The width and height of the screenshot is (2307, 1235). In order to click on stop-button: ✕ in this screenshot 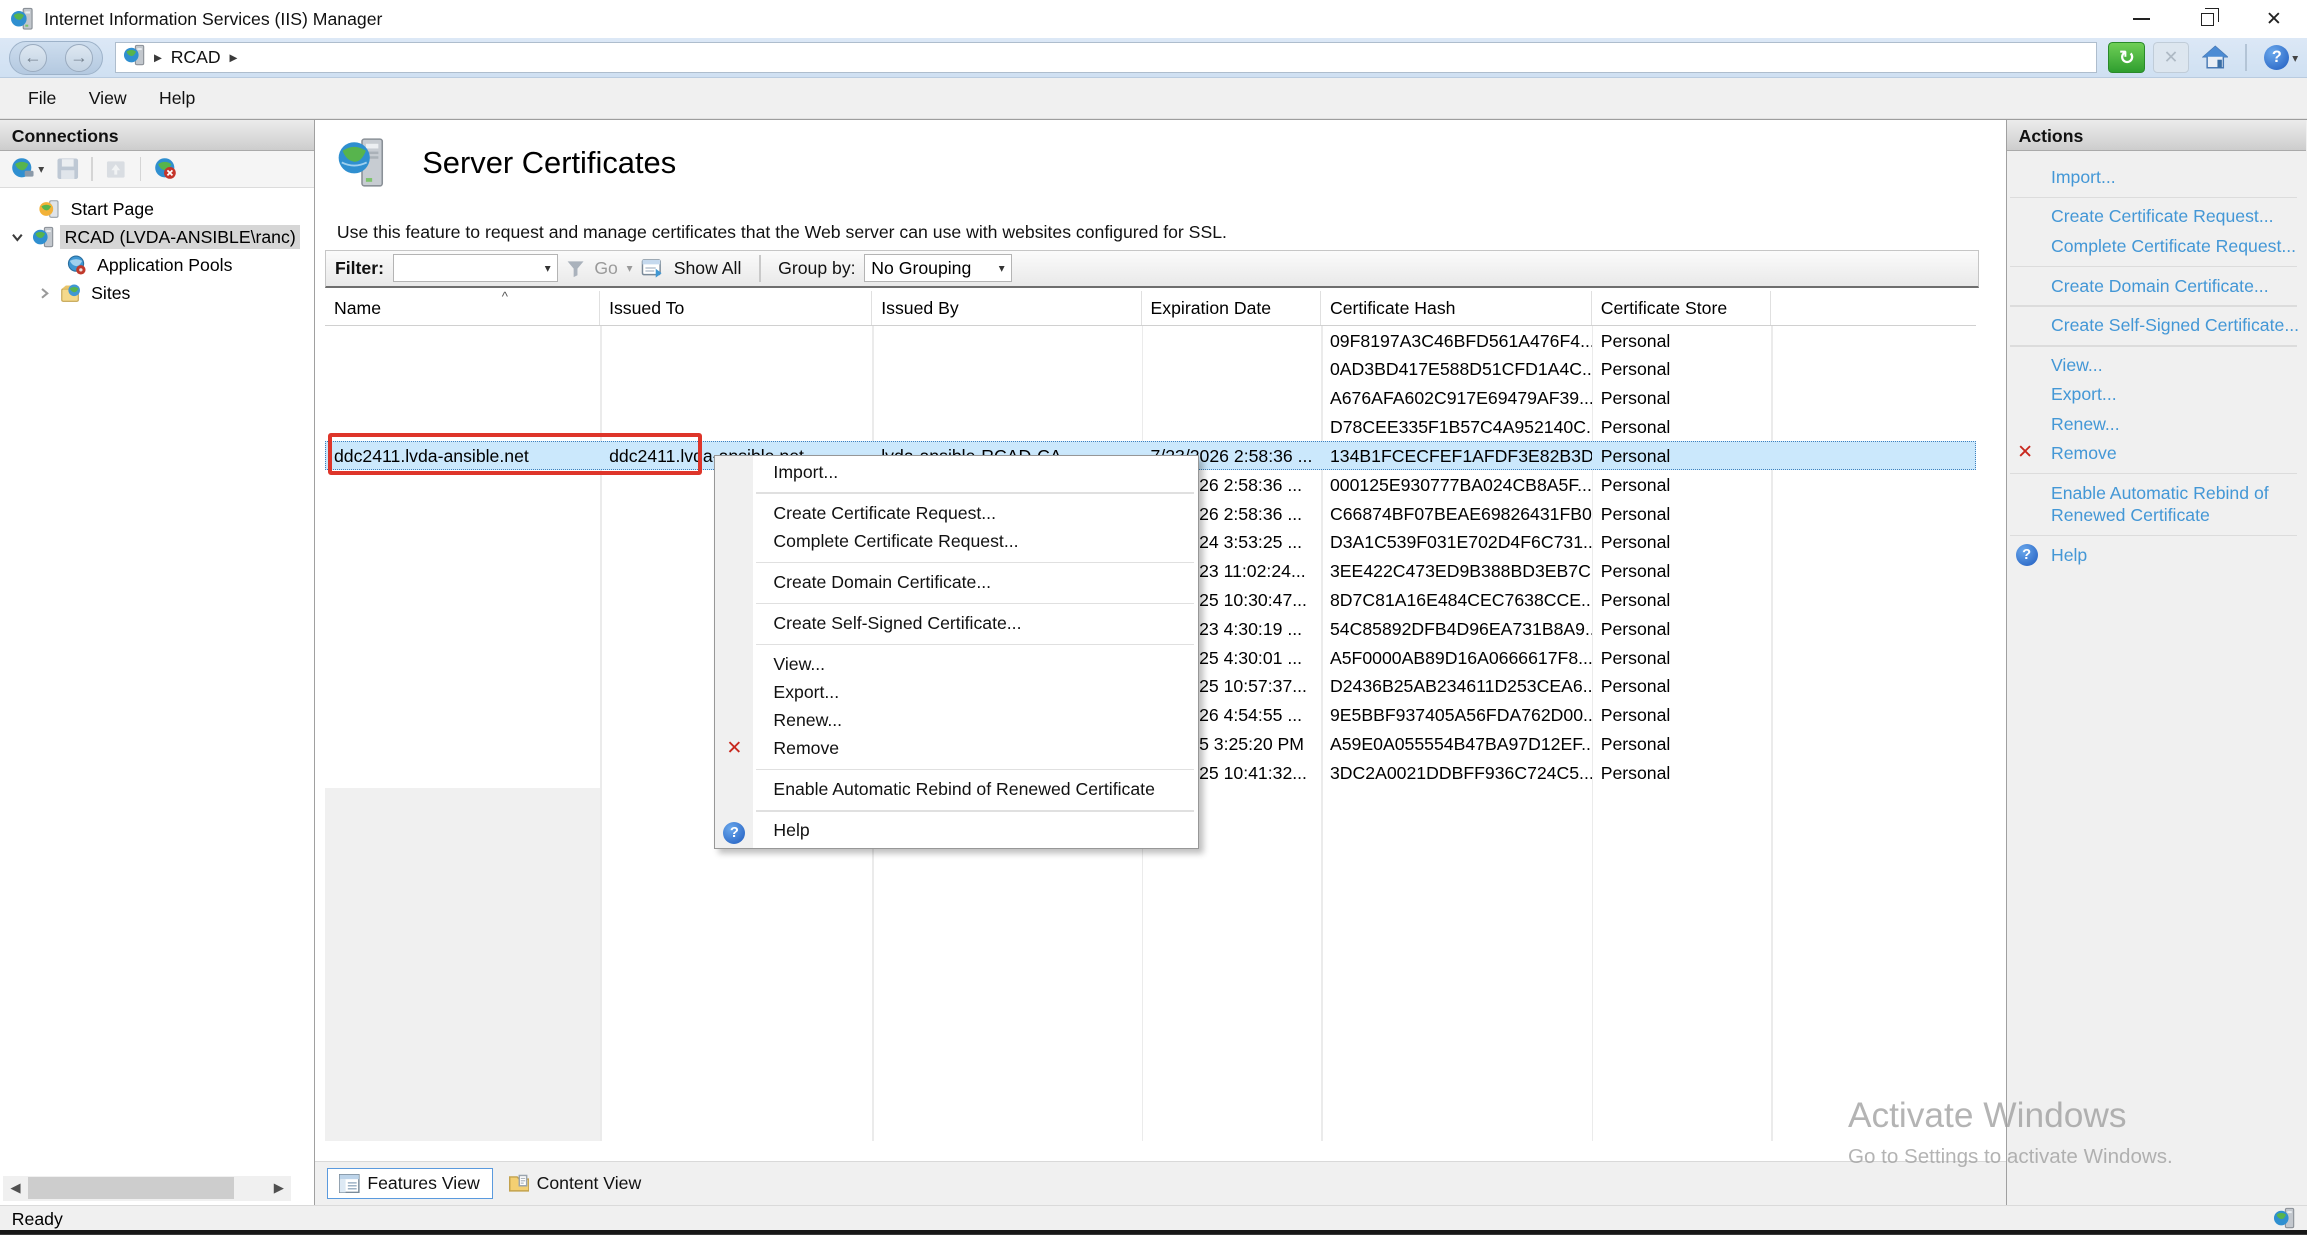, I will do `click(2171, 58)`.